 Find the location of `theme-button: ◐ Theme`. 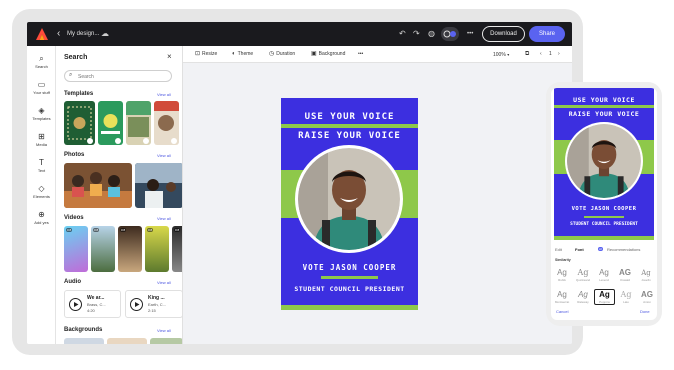

theme-button: ◐ Theme is located at coordinates (242, 54).